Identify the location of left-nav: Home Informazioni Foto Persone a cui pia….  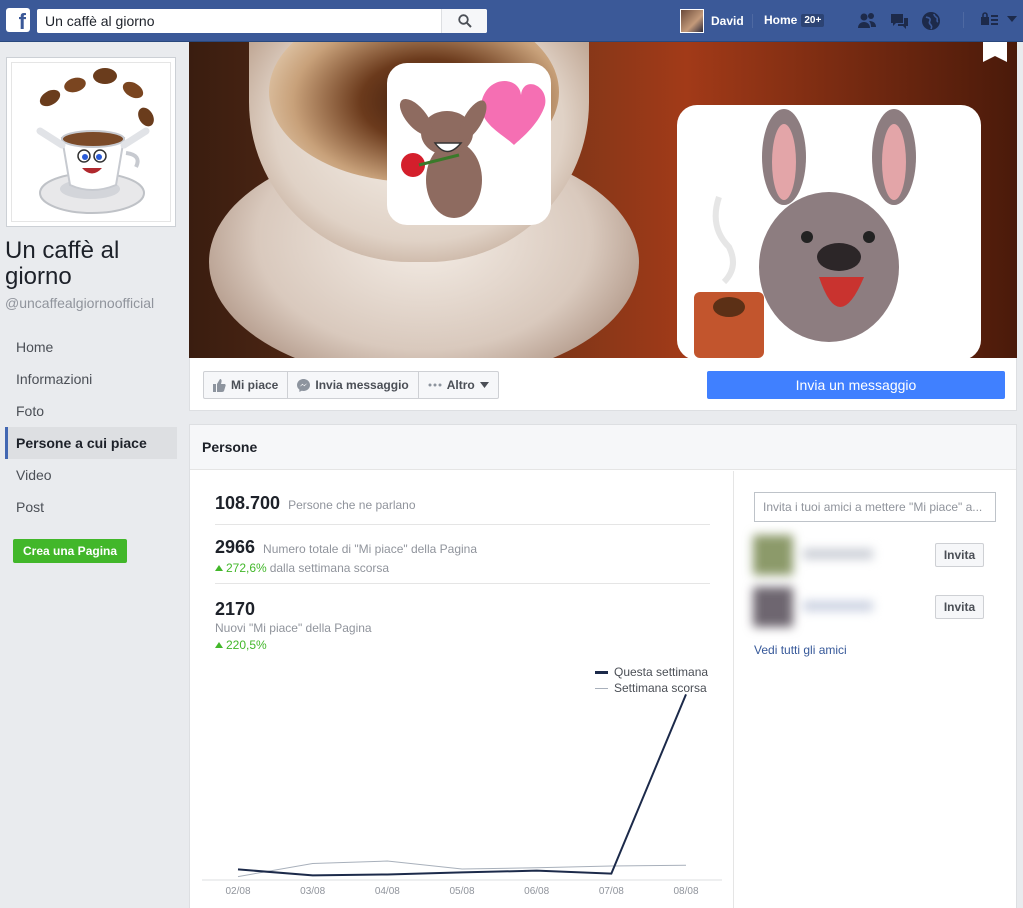
(91, 427).